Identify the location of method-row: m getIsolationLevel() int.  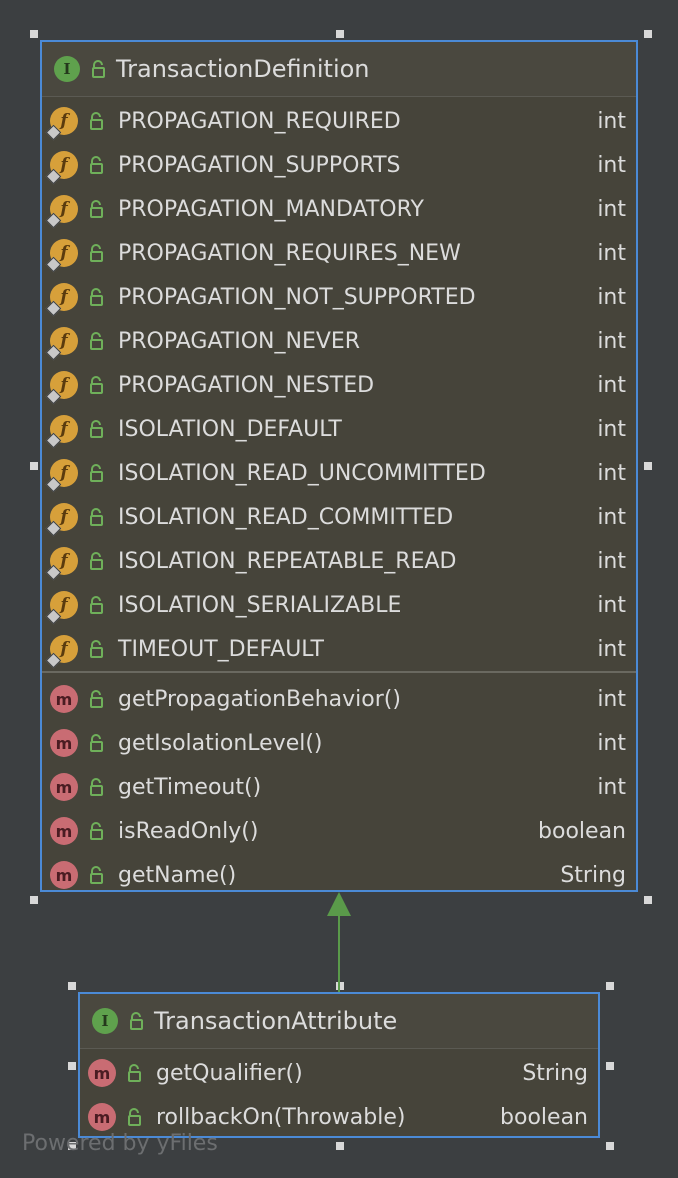
(339, 743).